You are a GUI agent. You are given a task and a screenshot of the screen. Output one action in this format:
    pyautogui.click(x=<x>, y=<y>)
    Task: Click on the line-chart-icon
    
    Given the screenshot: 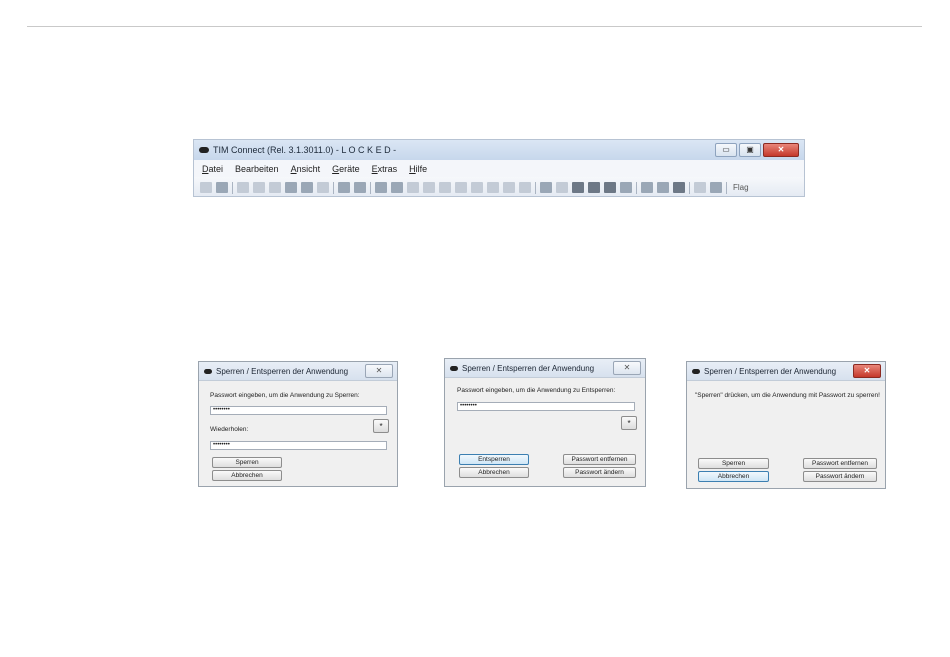 What is the action you would take?
    pyautogui.click(x=445, y=187)
    